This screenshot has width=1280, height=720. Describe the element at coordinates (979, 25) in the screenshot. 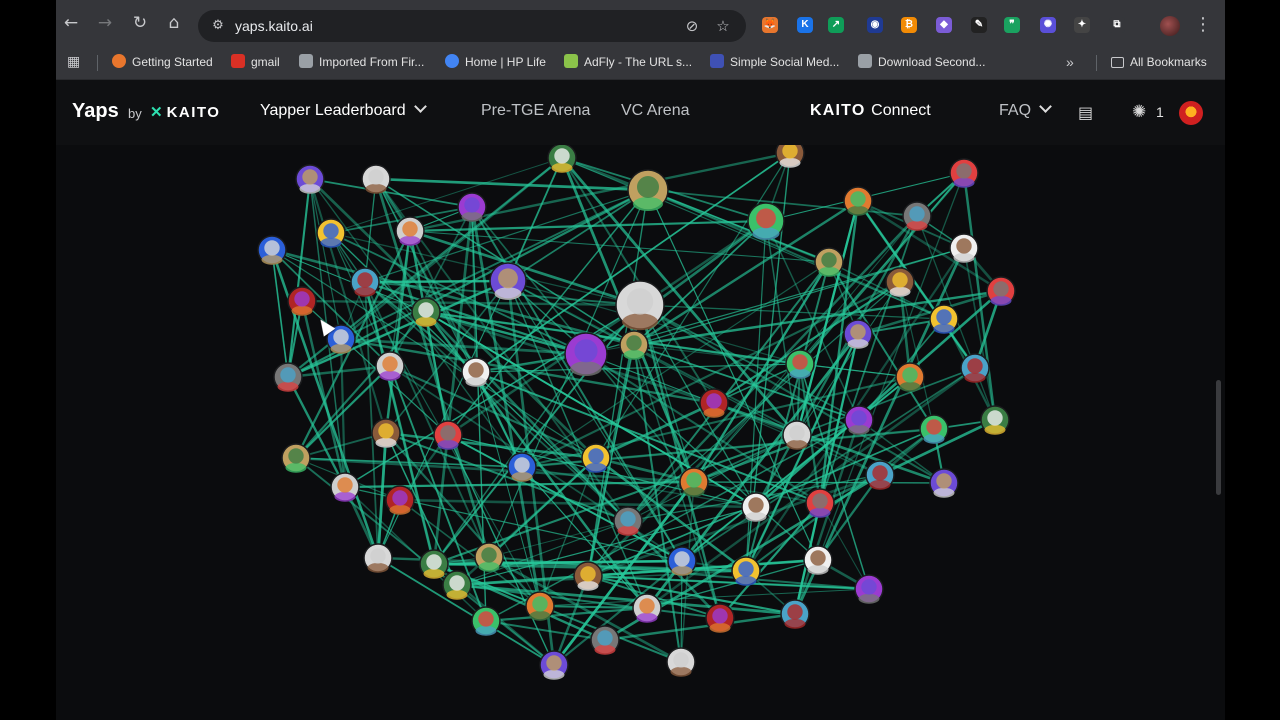

I see `pen-extension-icon: ✎` at that location.